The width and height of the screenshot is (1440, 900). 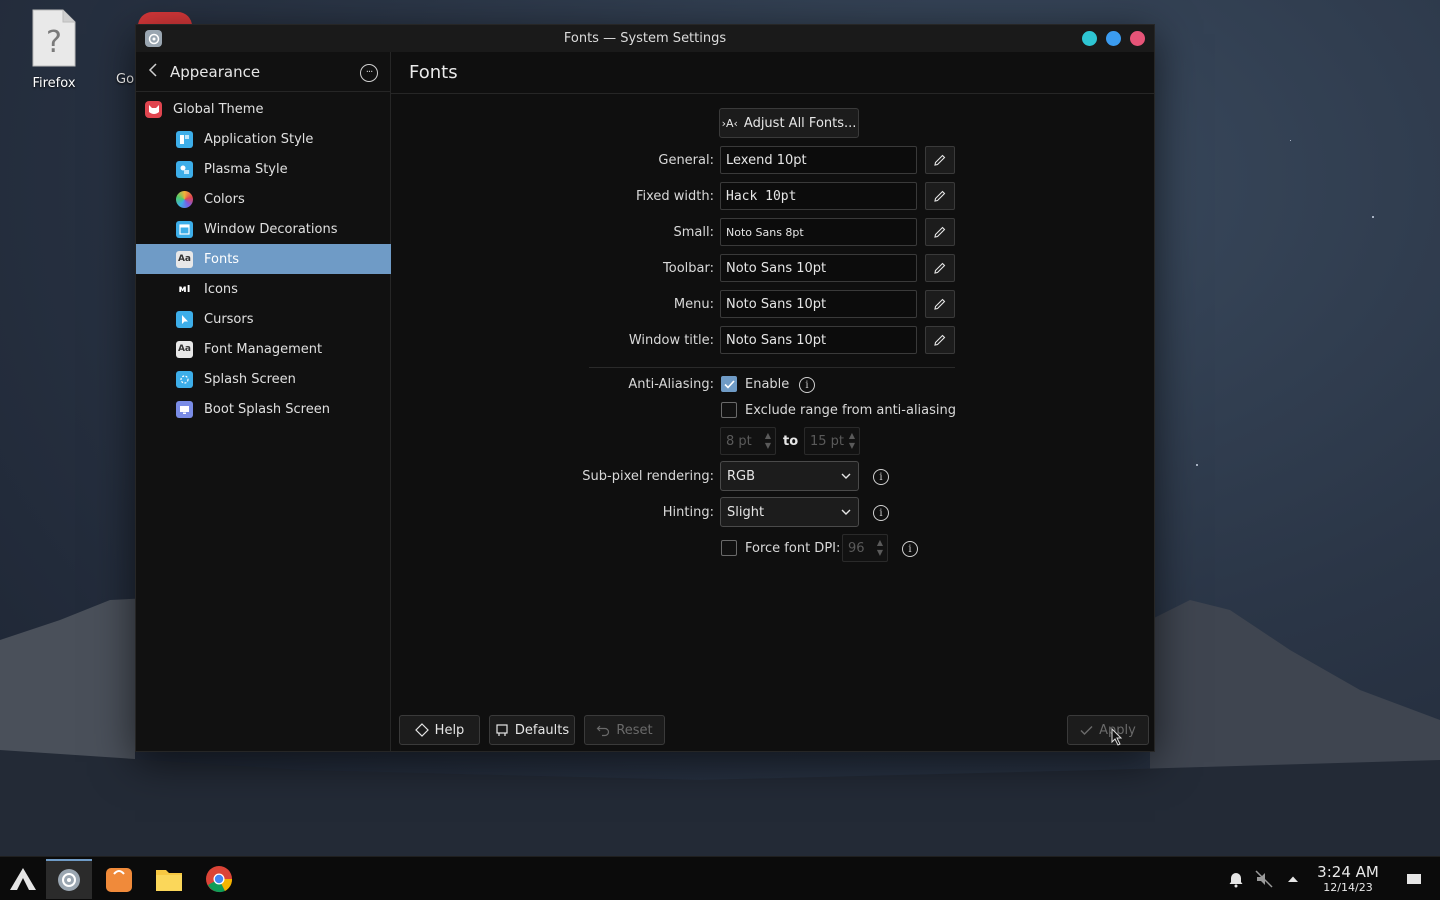 What do you see at coordinates (502, 730) in the screenshot?
I see `defaults-icon` at bounding box center [502, 730].